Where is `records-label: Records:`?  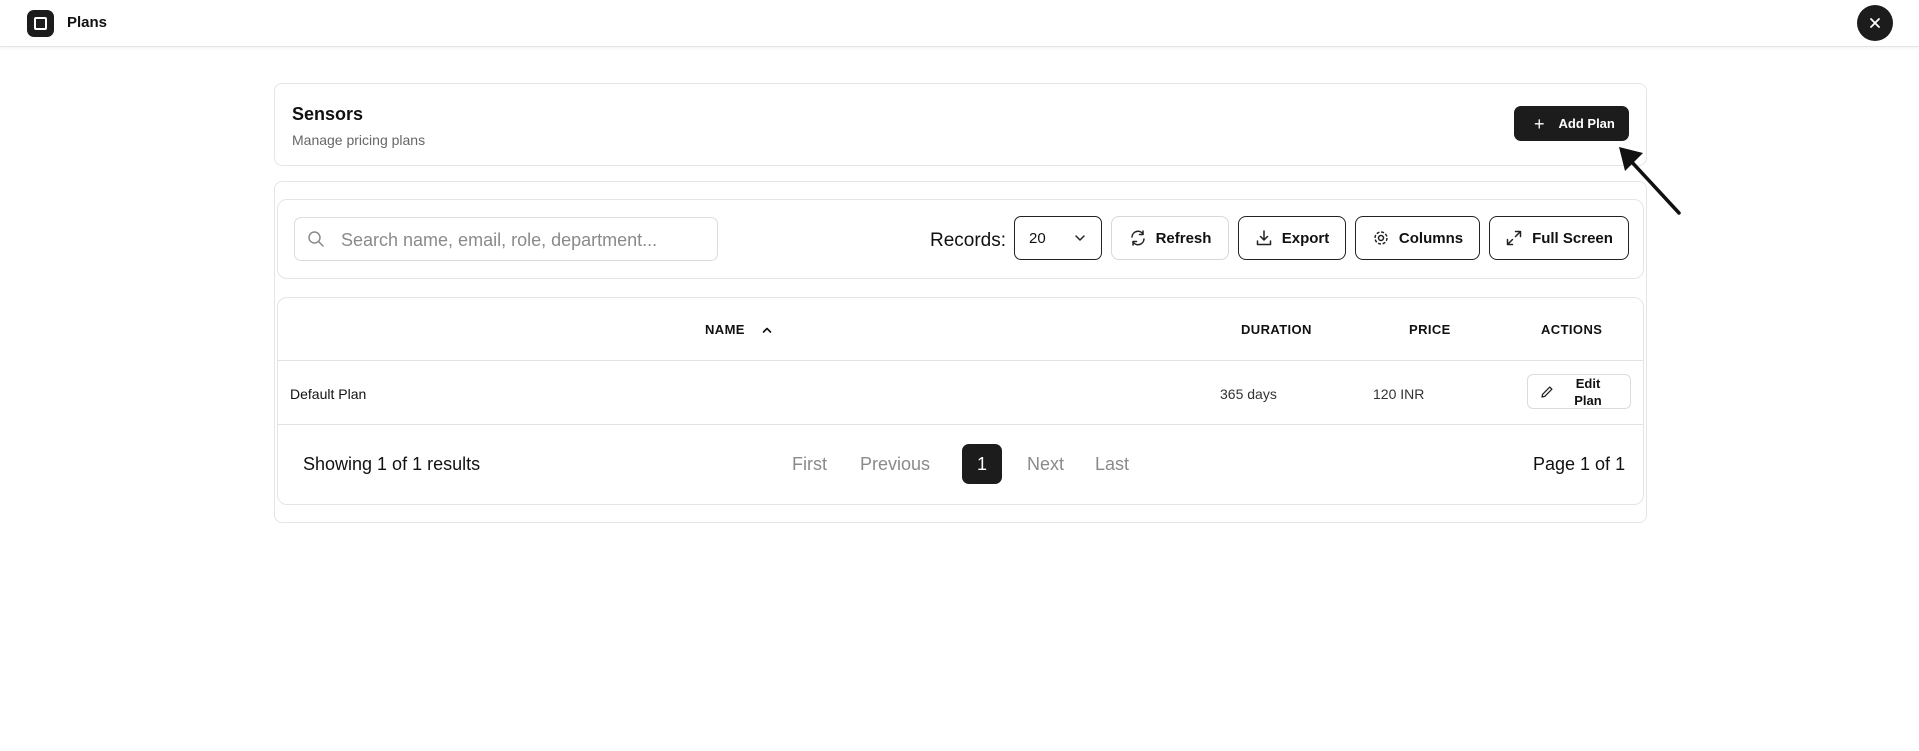 records-label: Records: is located at coordinates (968, 240).